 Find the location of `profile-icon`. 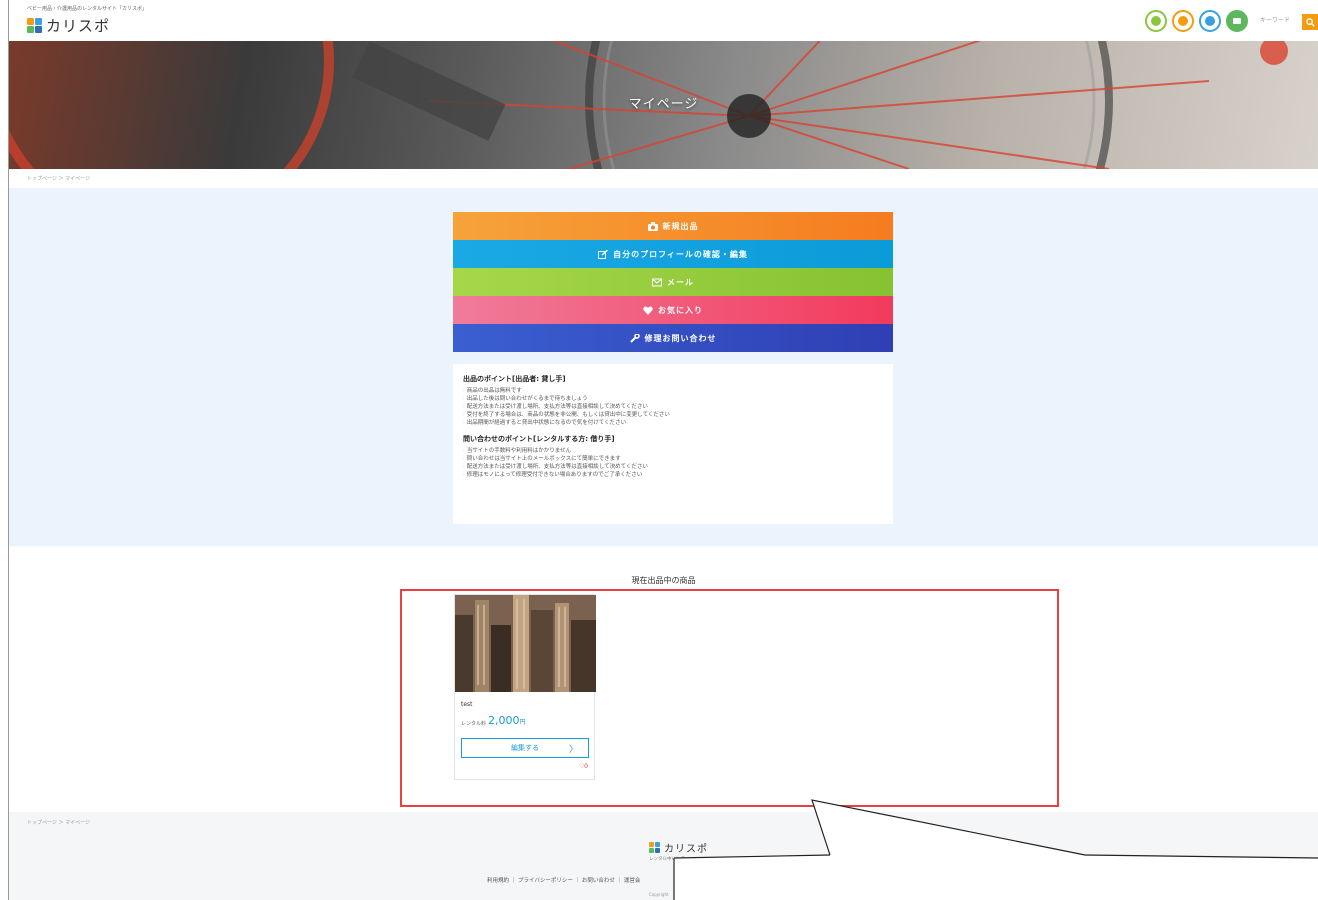

profile-icon is located at coordinates (1156, 21).